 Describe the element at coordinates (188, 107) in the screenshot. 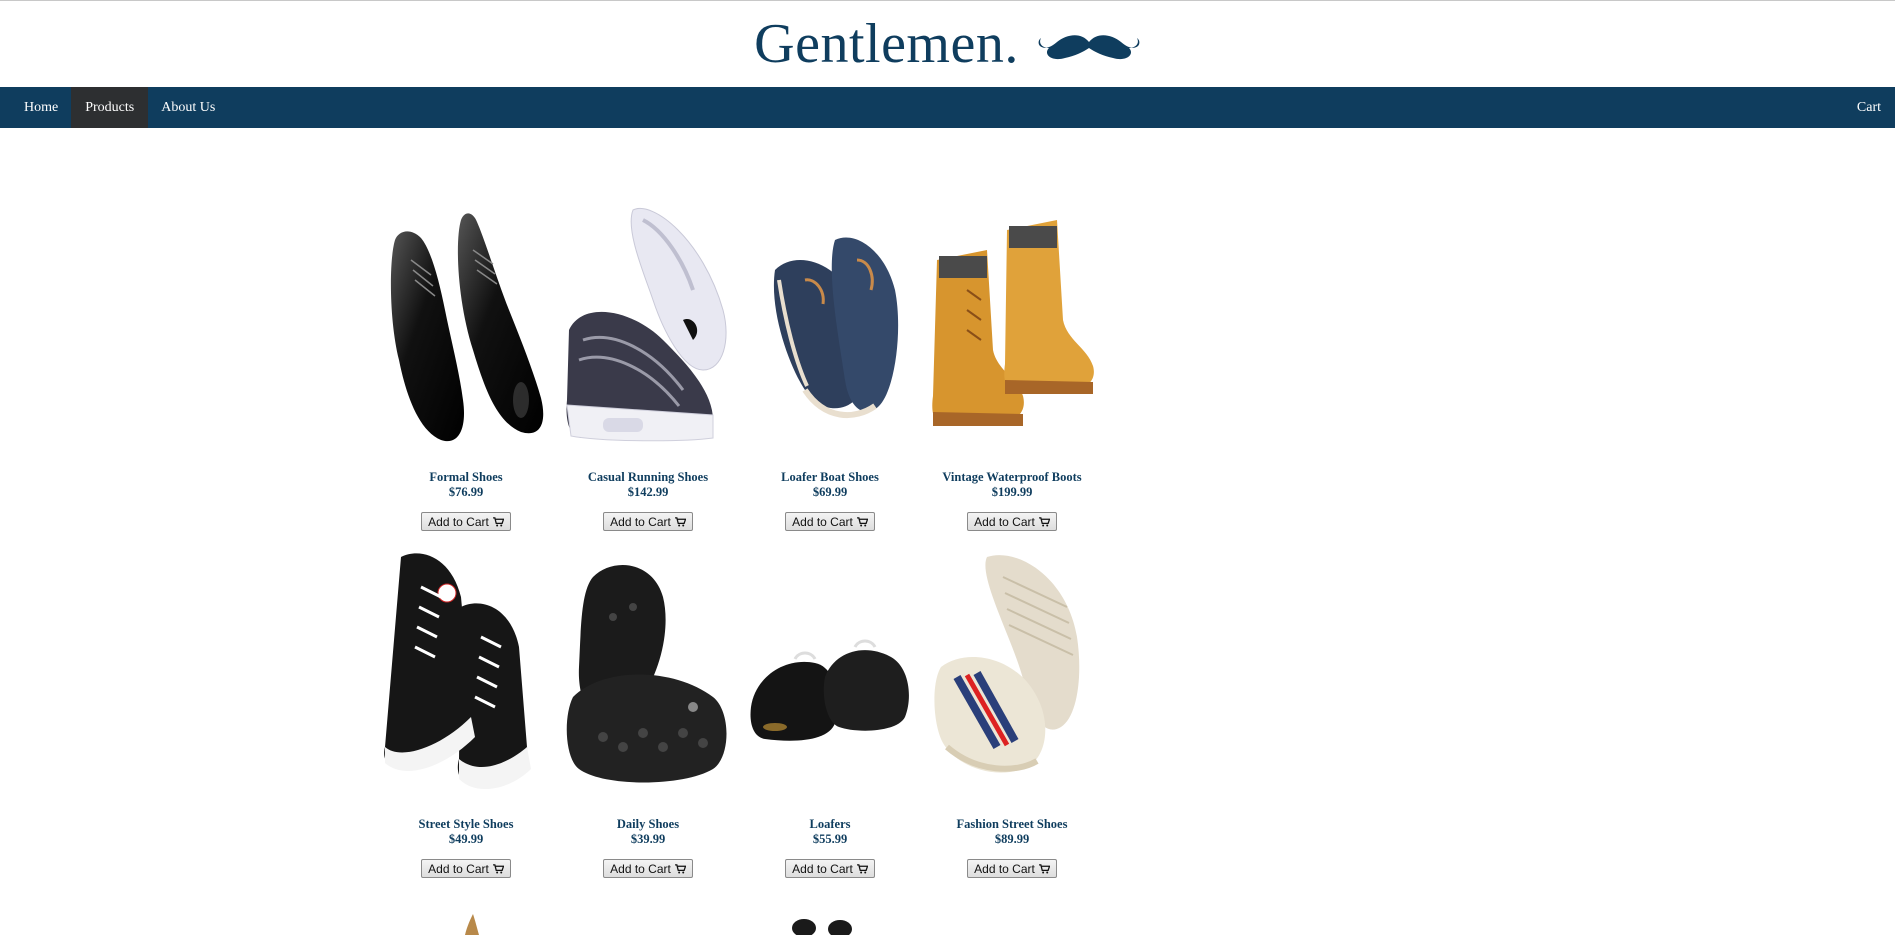

I see `nav-about-us: About Us` at that location.